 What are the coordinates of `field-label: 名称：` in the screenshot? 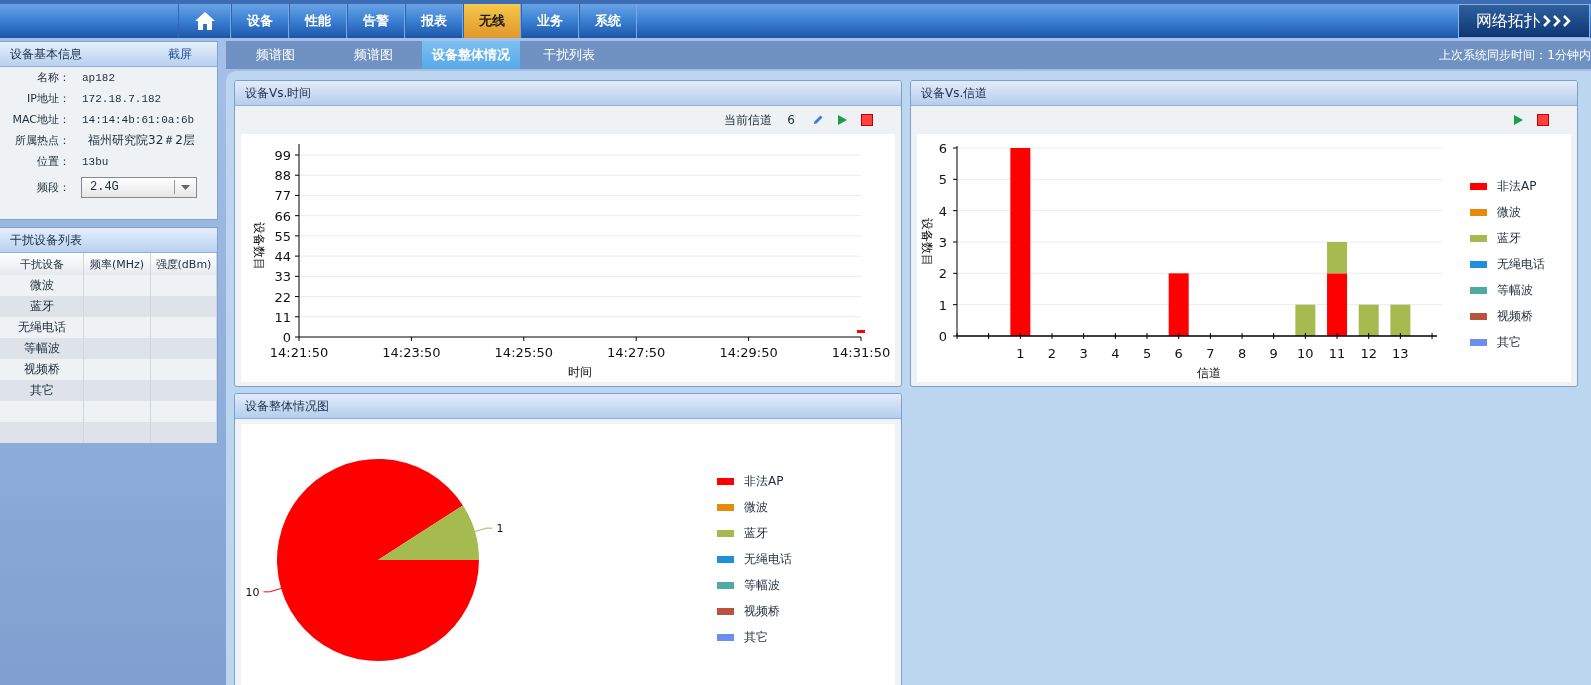 It's located at (53, 77).